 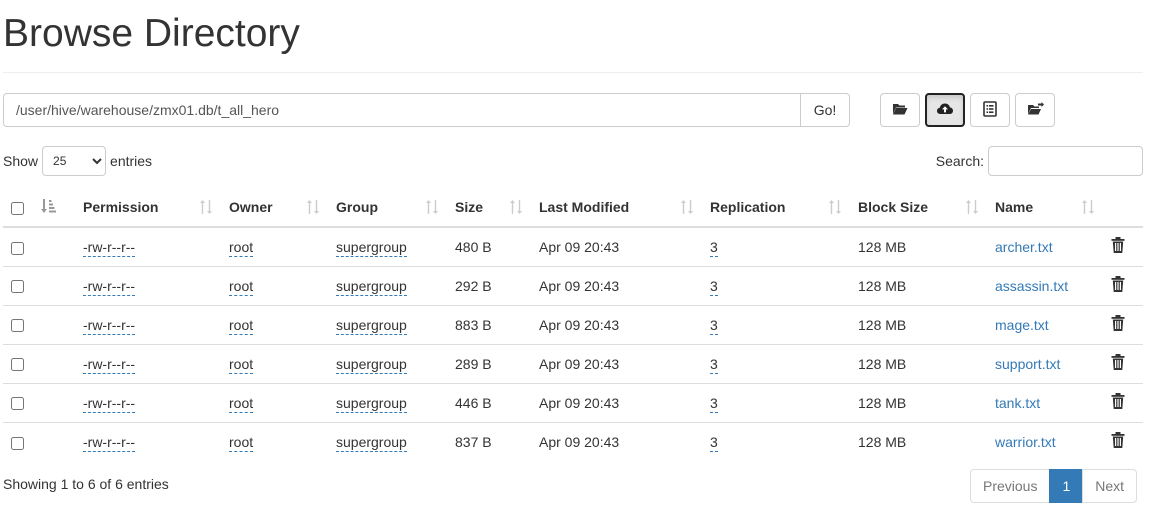 What do you see at coordinates (489, 441) in the screenshot?
I see `size-cell: 837 B` at bounding box center [489, 441].